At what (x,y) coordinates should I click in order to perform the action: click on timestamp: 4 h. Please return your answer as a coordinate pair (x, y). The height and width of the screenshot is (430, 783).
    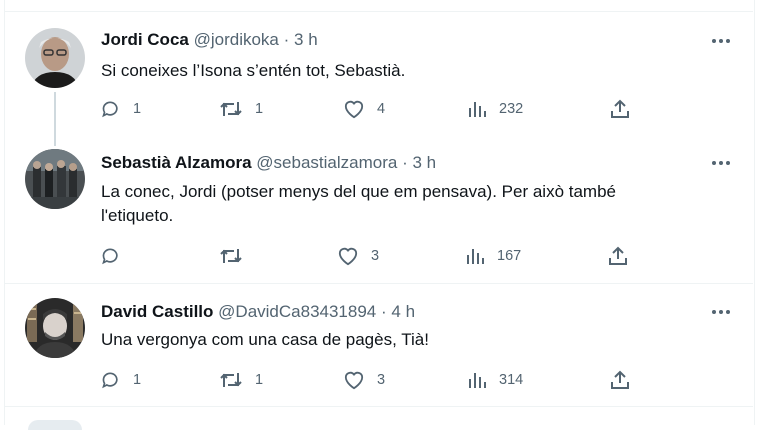
    Looking at the image, I should click on (403, 311).